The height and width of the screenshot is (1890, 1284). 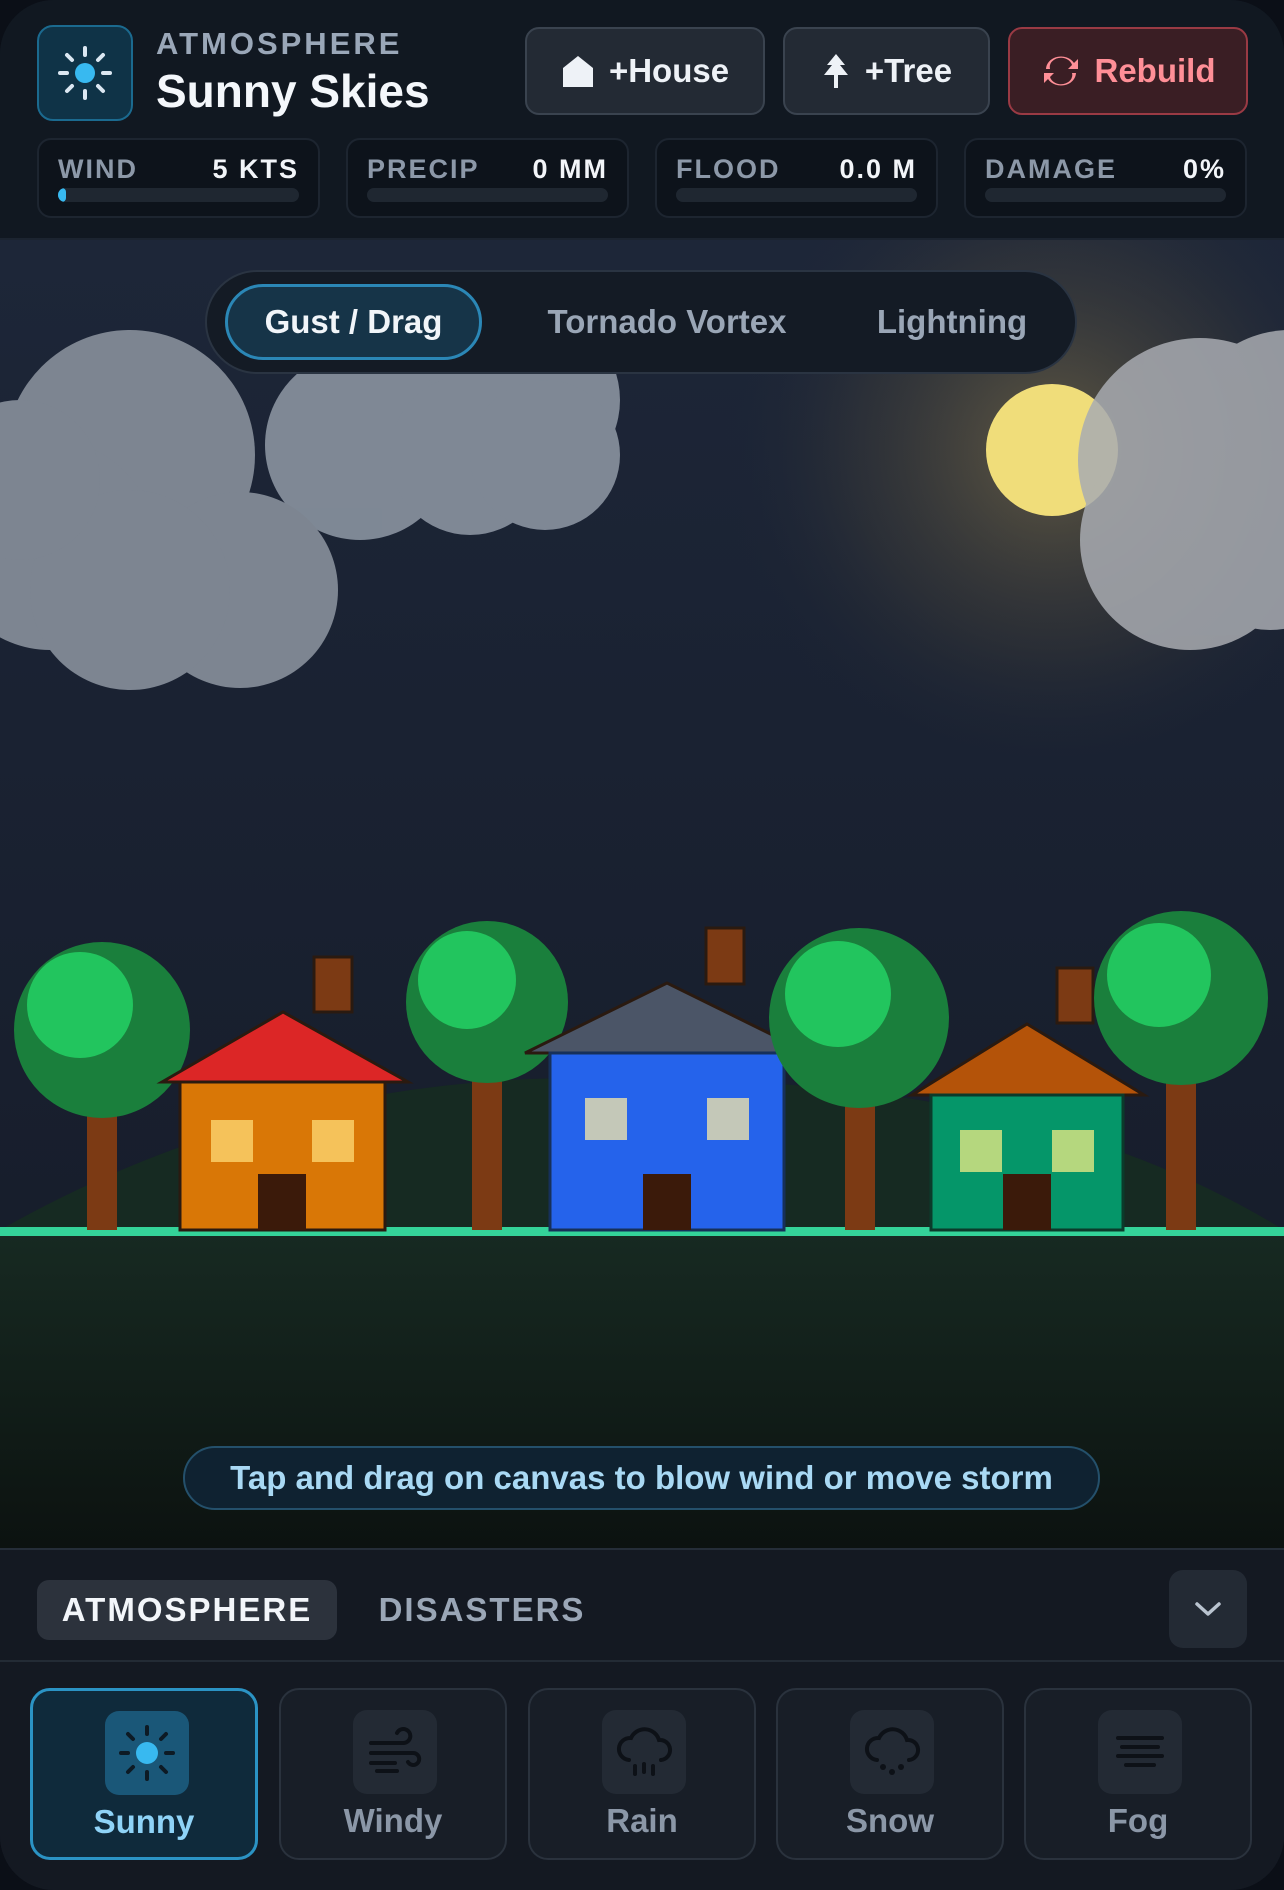 What do you see at coordinates (144, 1821) in the screenshot?
I see `weather-label: Sunny` at bounding box center [144, 1821].